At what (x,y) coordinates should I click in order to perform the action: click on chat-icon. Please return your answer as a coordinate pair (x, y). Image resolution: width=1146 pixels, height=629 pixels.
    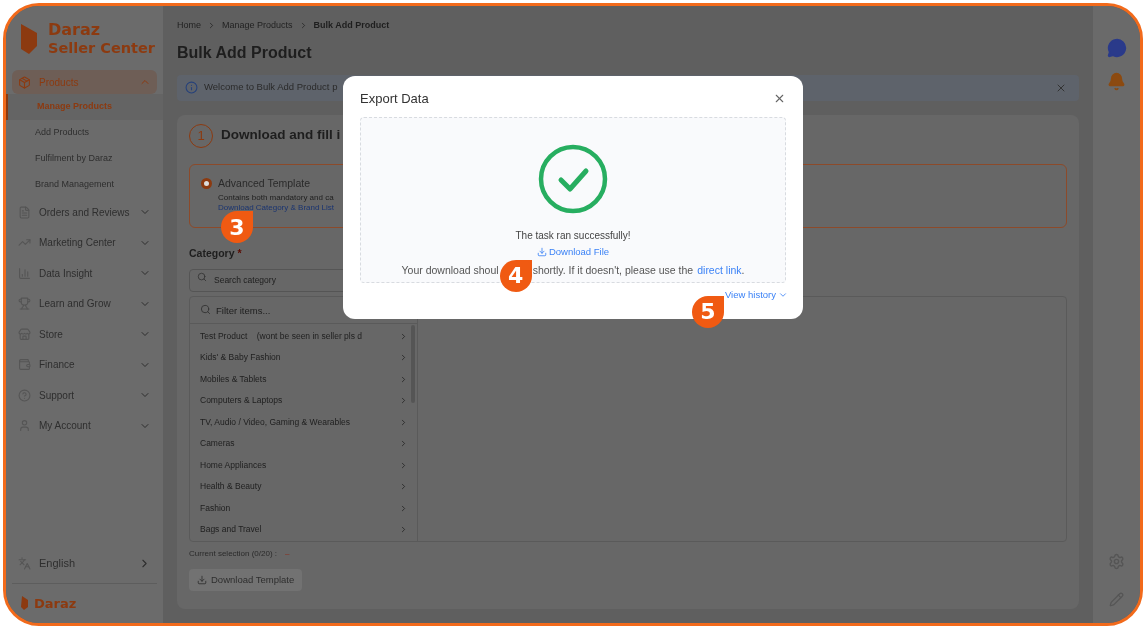
    Looking at the image, I should click on (1116, 48).